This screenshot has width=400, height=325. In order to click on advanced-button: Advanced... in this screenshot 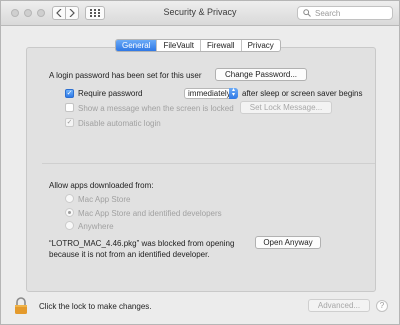, I will do `click(339, 305)`.